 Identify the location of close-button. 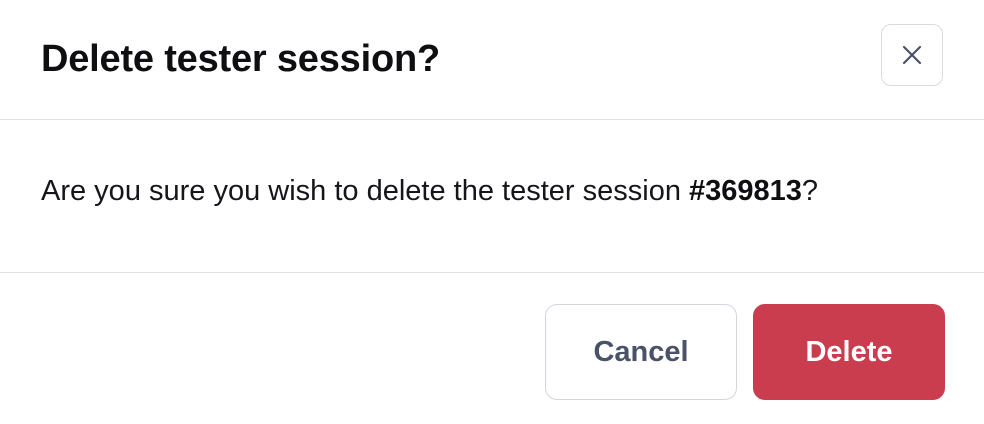
(912, 55).